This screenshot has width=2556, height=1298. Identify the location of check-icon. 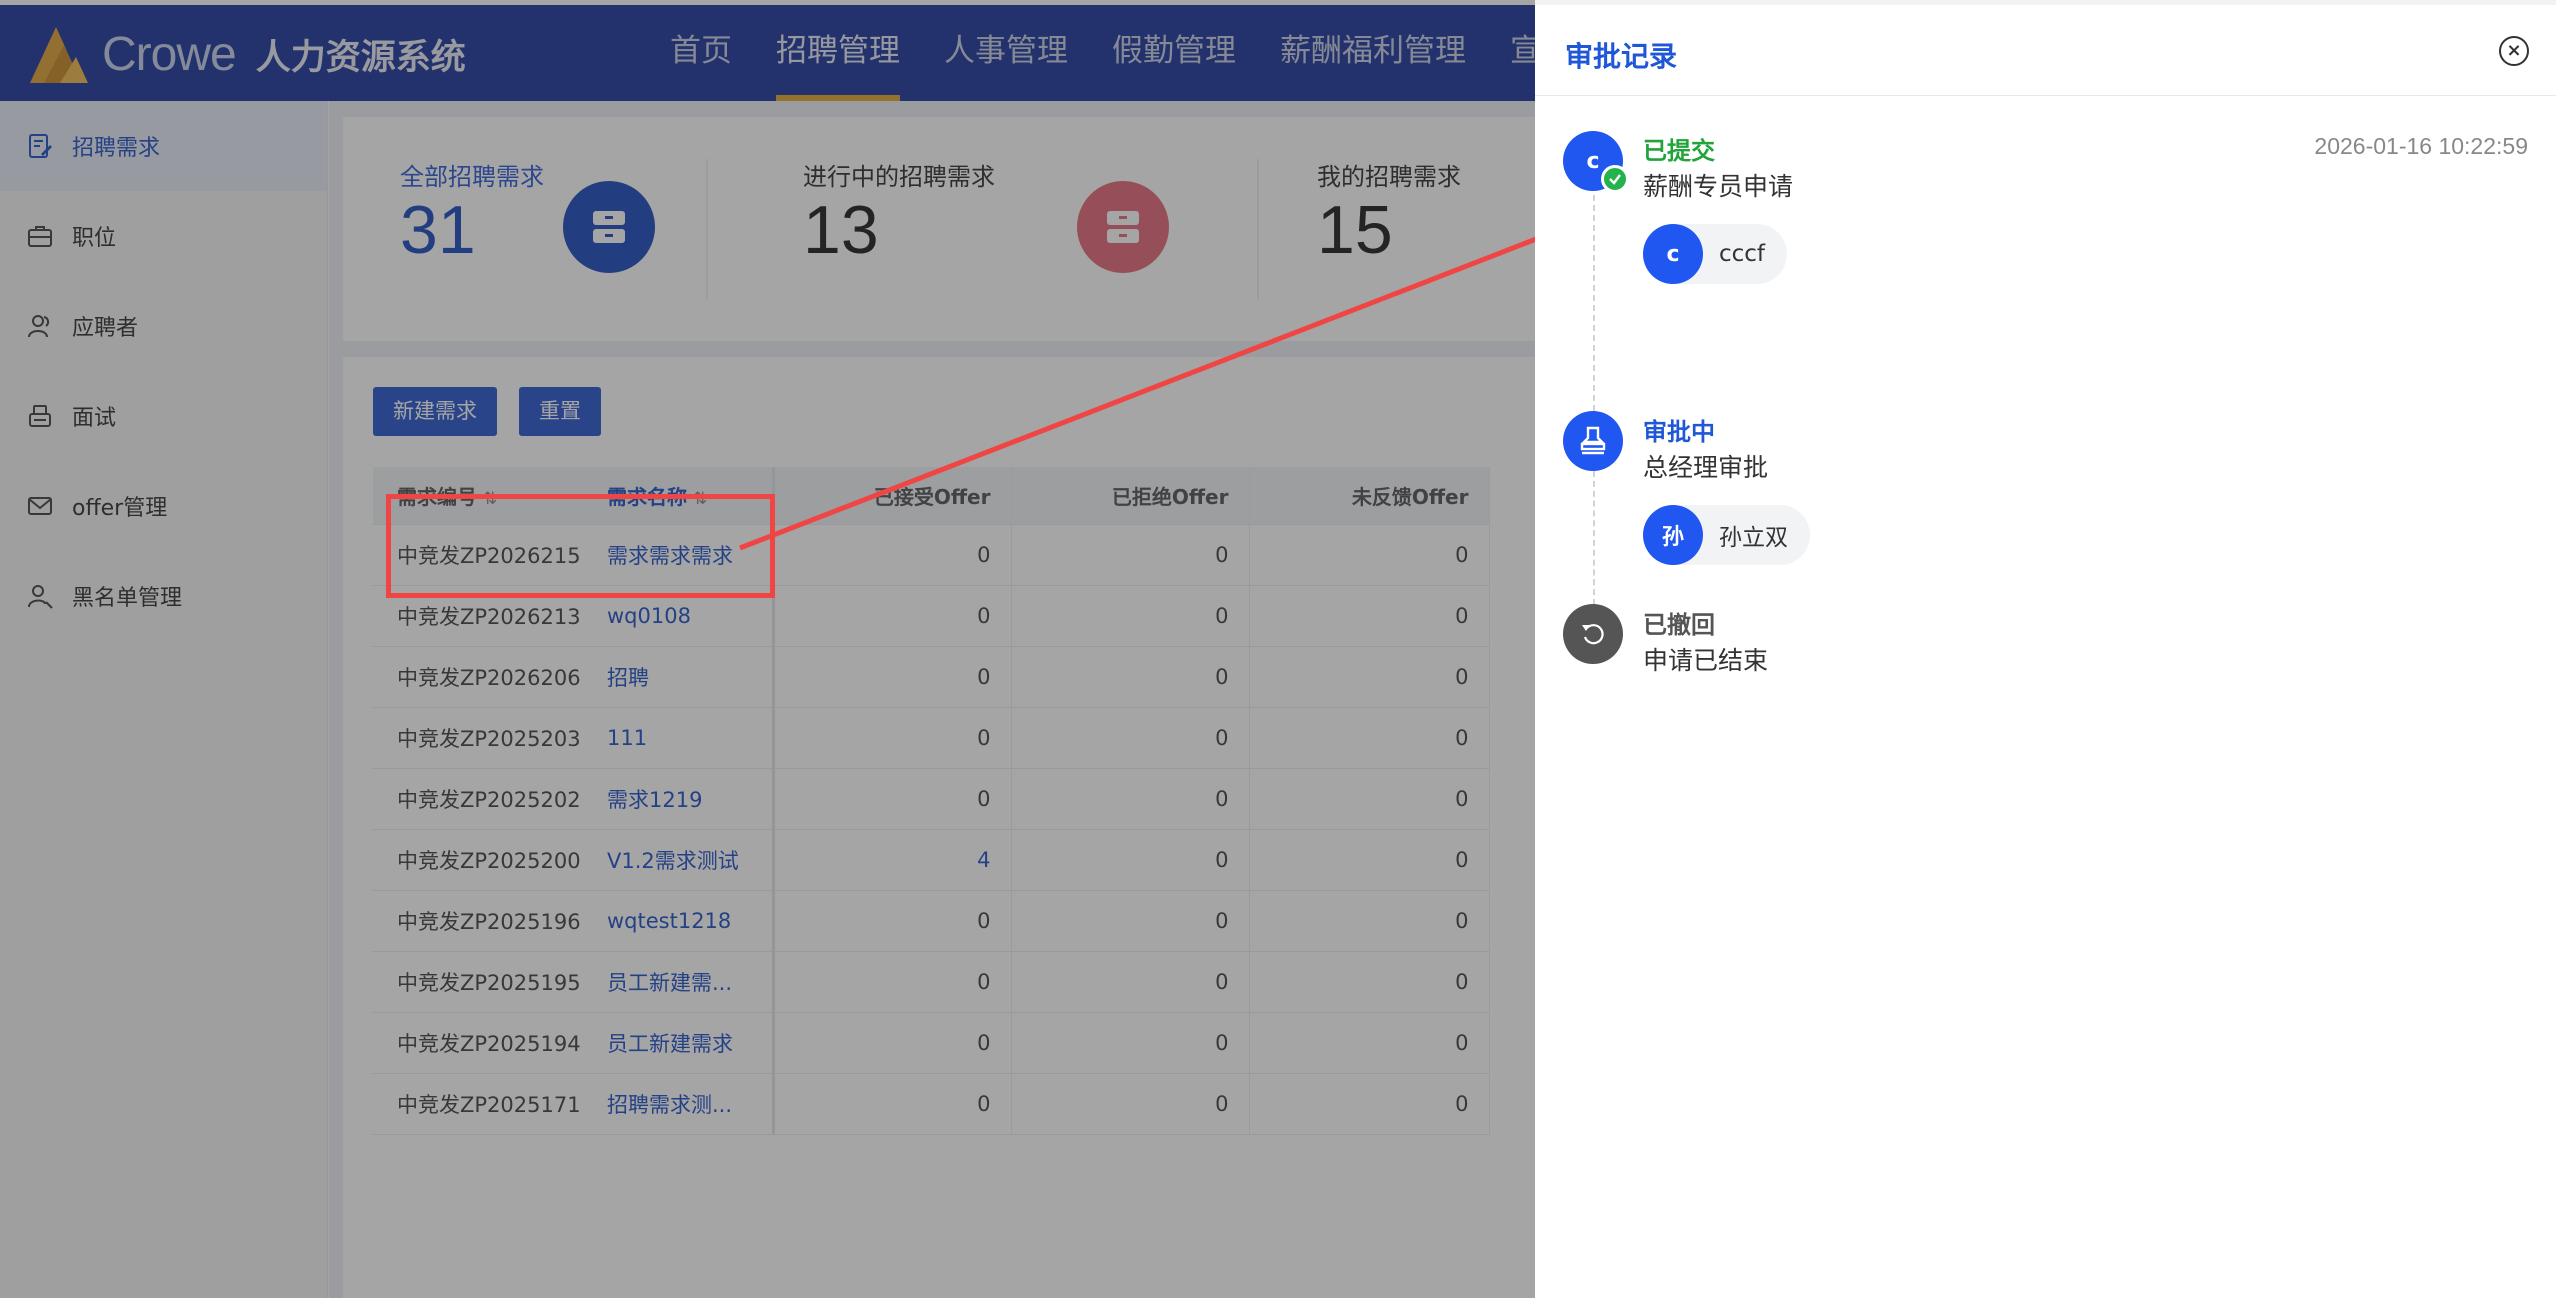
(1615, 179).